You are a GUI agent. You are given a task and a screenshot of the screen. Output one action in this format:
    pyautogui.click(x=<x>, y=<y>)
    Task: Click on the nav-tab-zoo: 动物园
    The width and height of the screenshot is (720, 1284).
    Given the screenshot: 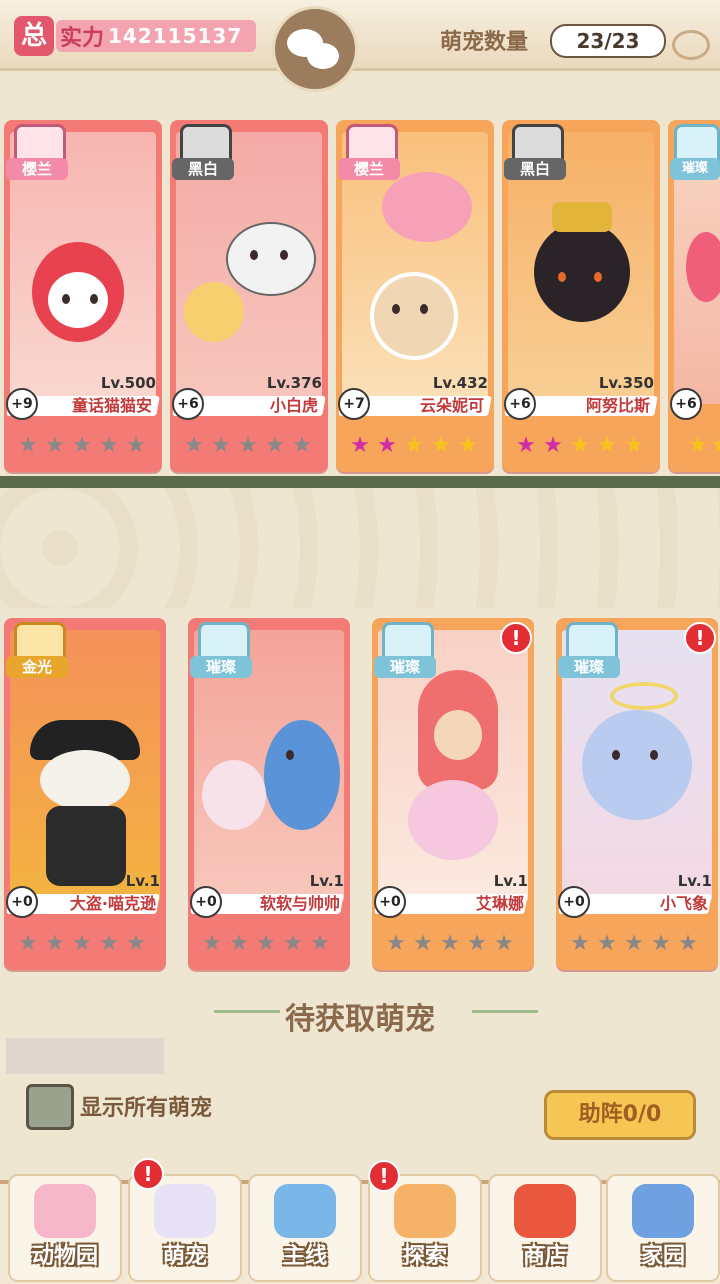 What is the action you would take?
    pyautogui.click(x=65, y=1228)
    